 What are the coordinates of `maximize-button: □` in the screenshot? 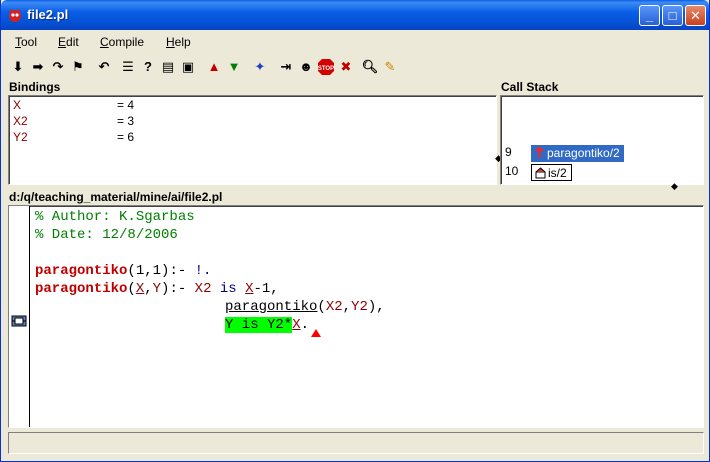 It's located at (672, 15).